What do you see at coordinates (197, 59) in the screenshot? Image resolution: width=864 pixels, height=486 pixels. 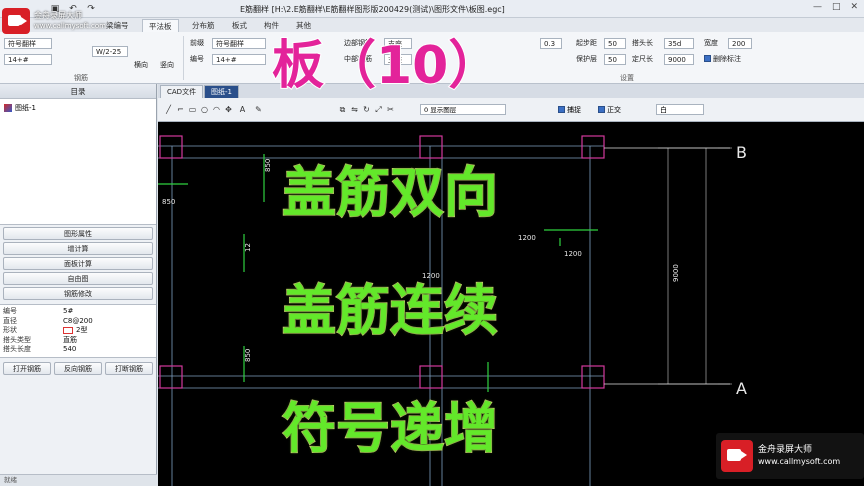 I see `number-label: 编号` at bounding box center [197, 59].